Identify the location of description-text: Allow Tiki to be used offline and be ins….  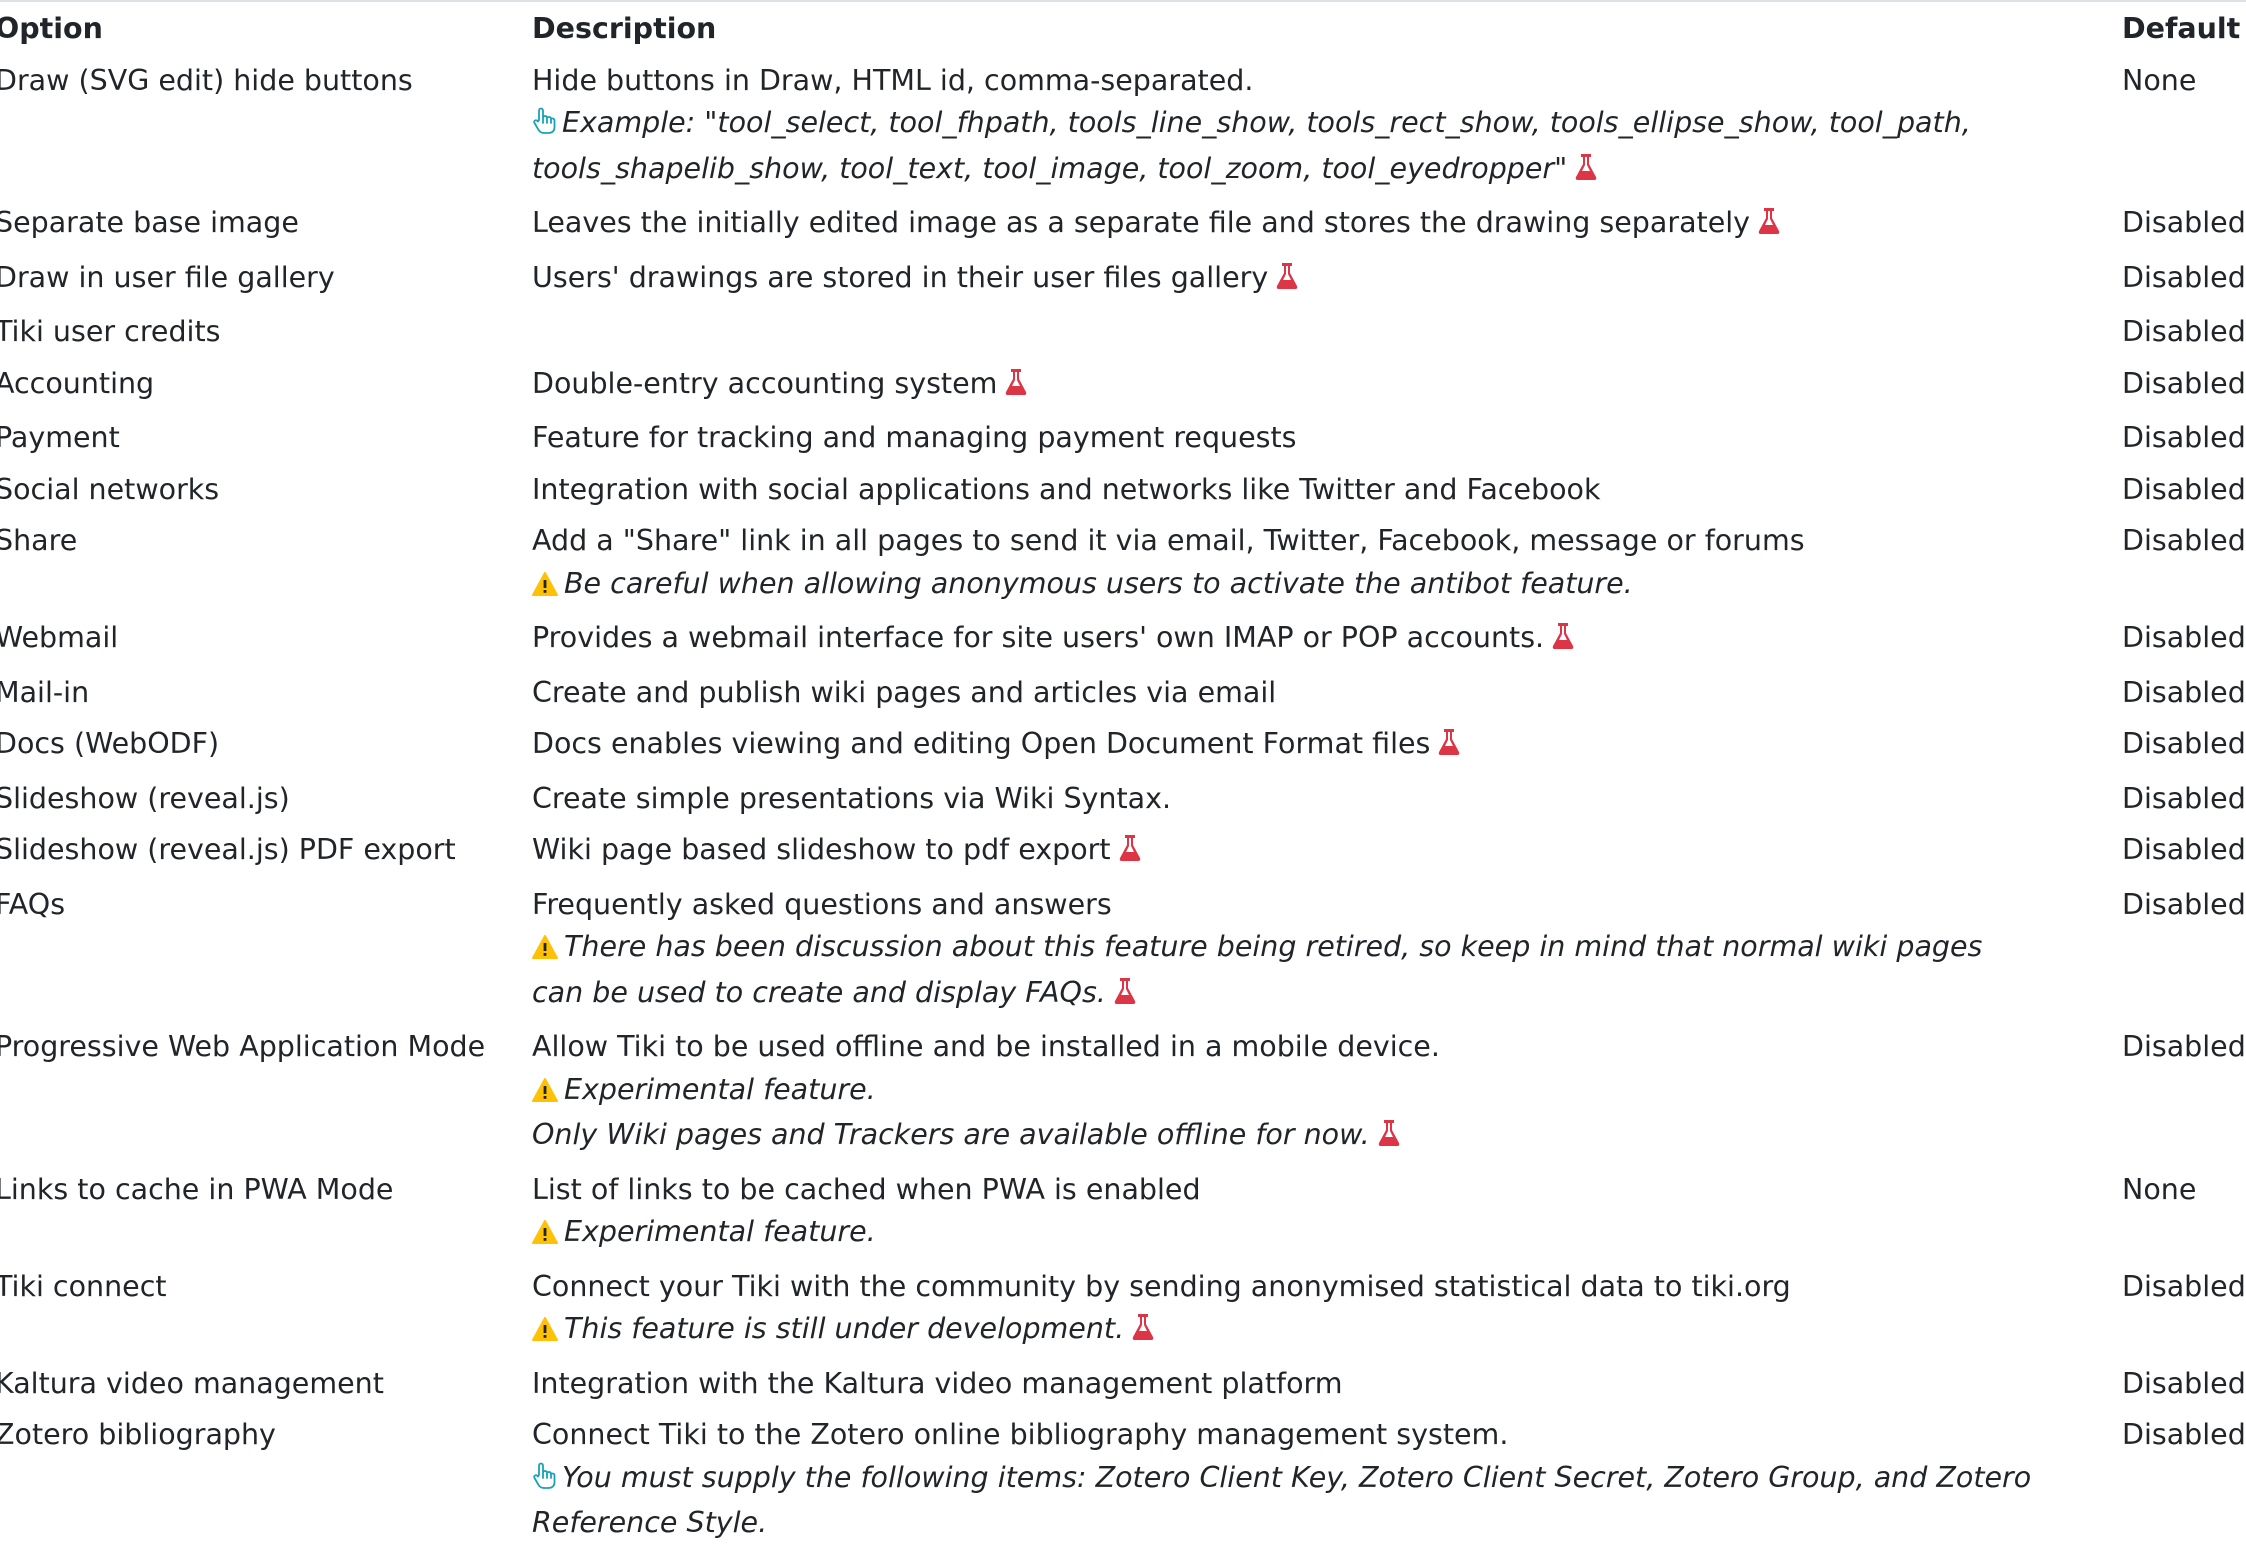
(986, 1046).